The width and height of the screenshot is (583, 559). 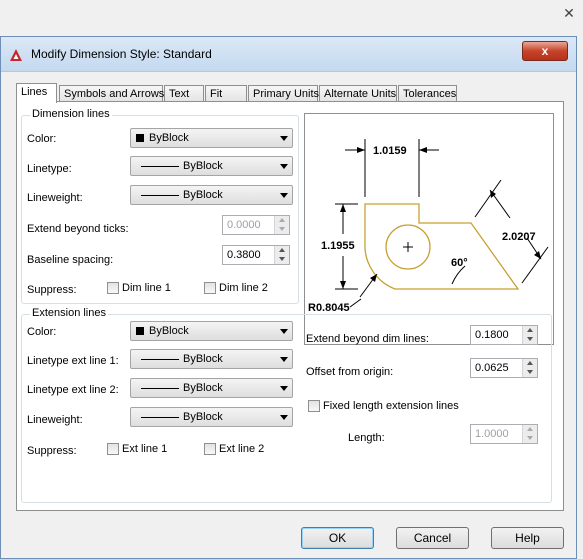 What do you see at coordinates (211, 331) in the screenshot?
I see `ext-color-select: ByBlock` at bounding box center [211, 331].